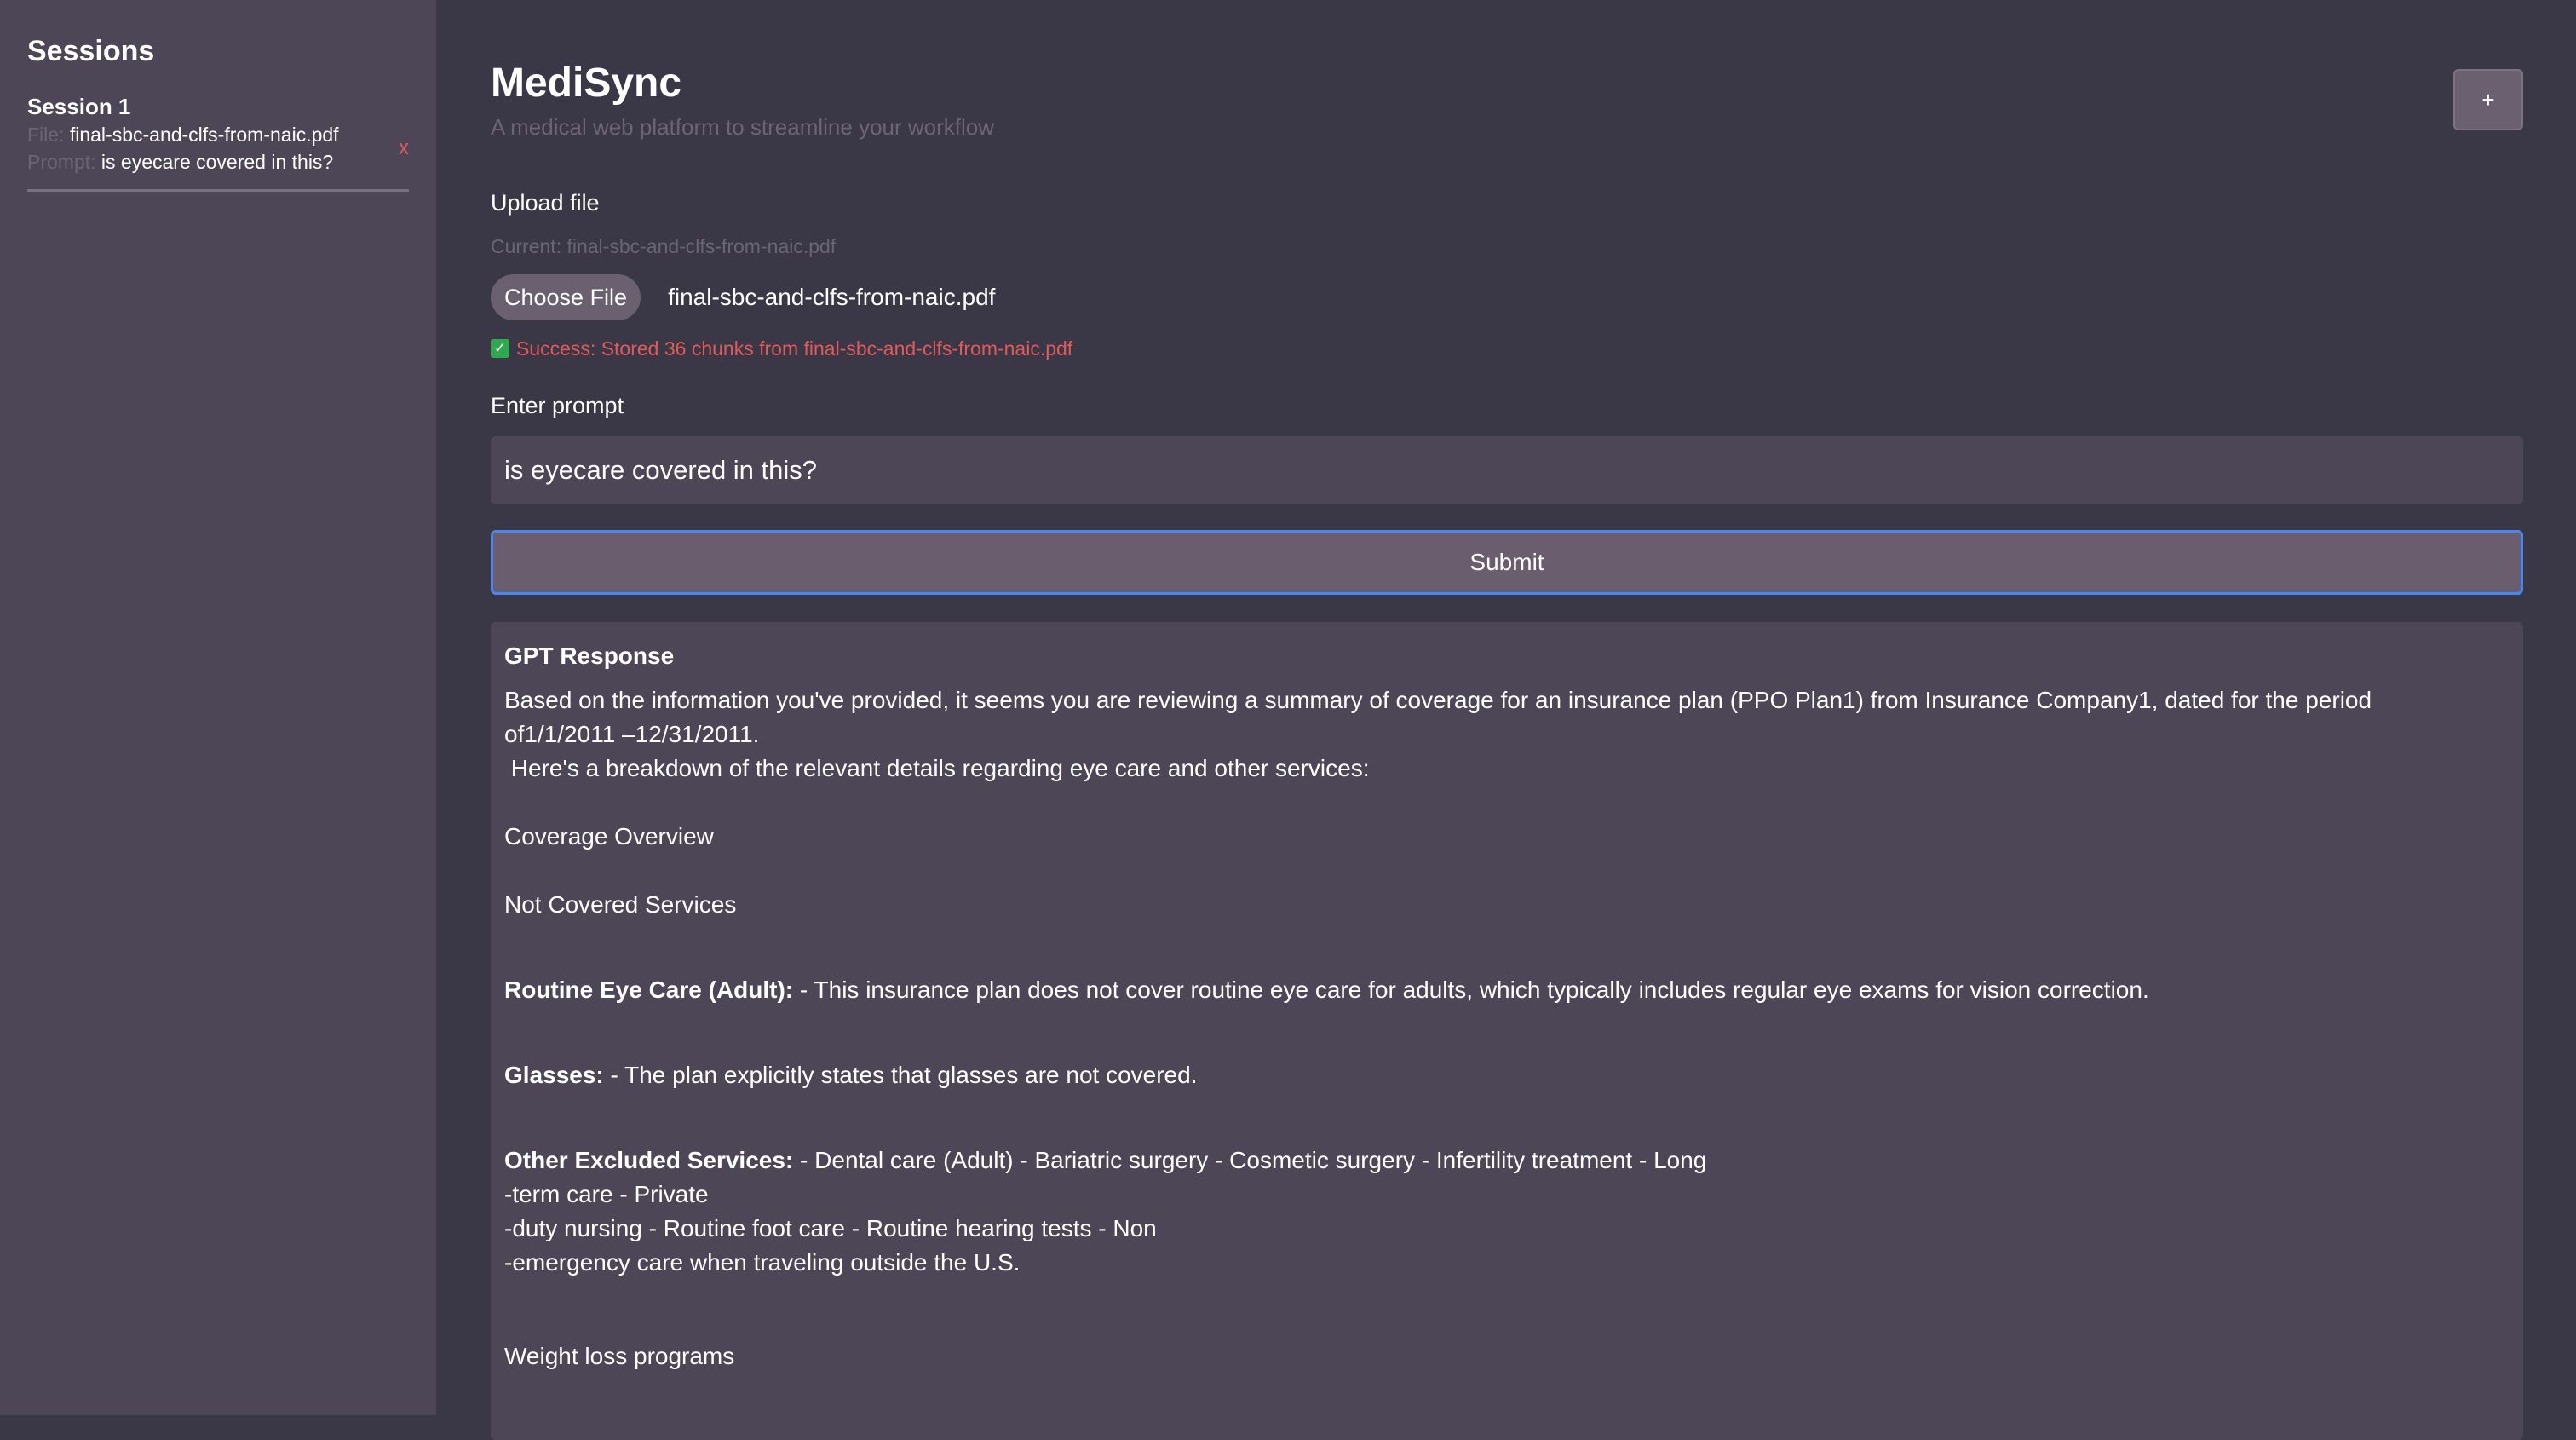 The height and width of the screenshot is (1440, 2576). Describe the element at coordinates (217, 162) in the screenshot. I see `session-prompt-value: is eyecare covered in this?` at that location.